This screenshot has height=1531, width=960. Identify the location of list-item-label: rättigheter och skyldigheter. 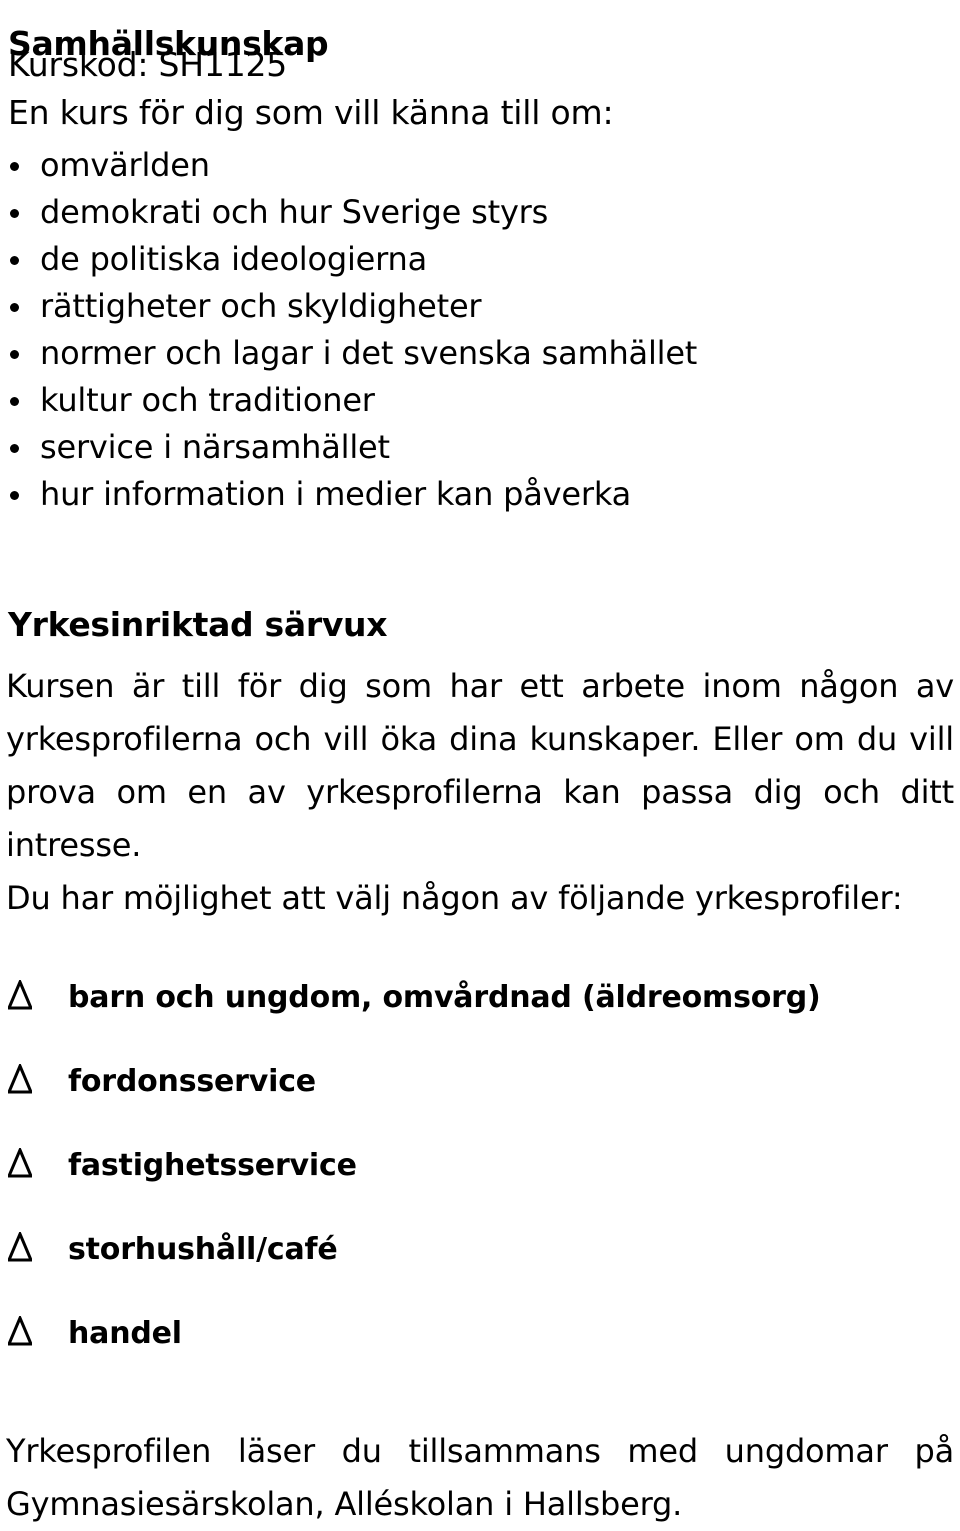
(261, 306).